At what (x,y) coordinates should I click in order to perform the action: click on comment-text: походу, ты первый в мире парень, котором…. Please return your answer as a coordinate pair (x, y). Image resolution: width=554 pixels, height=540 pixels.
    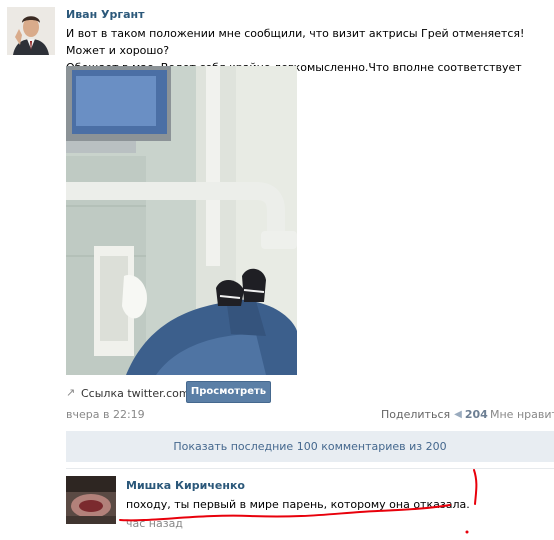
    Looking at the image, I should click on (298, 504).